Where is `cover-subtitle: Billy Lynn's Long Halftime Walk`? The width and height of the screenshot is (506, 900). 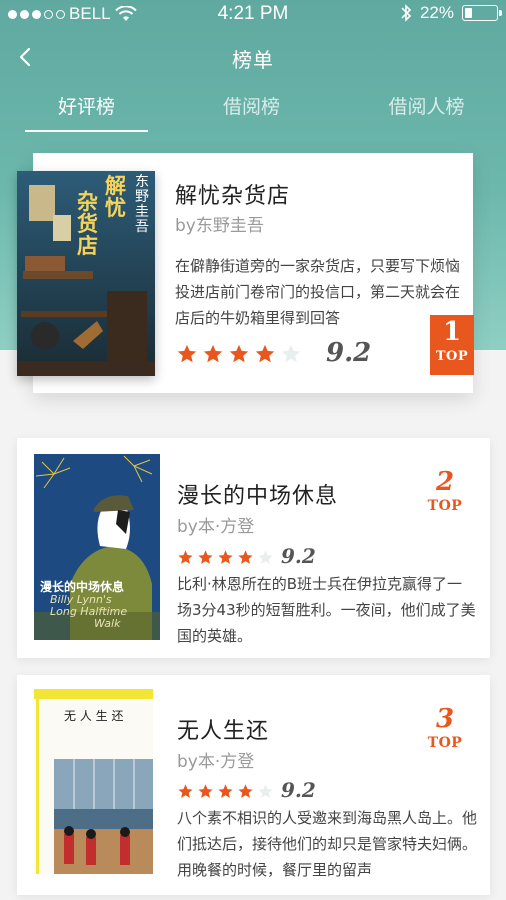 cover-subtitle: Billy Lynn's Long Halftime Walk is located at coordinates (89, 611).